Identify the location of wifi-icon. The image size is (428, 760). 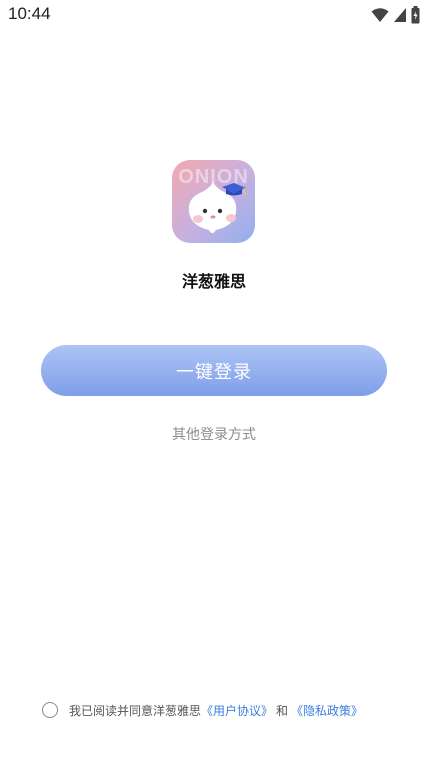
(380, 15).